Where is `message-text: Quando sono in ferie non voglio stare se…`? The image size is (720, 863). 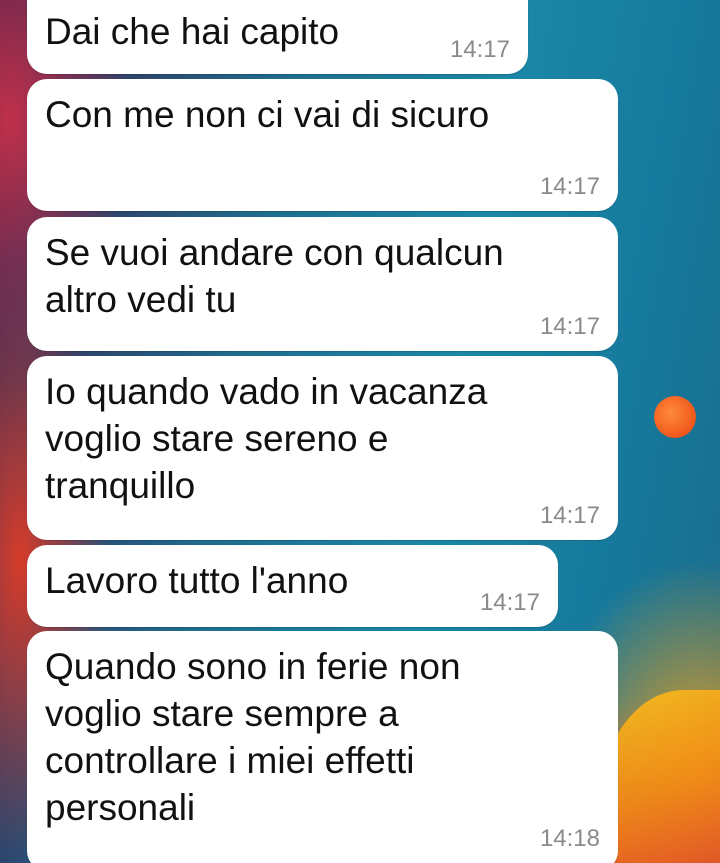
message-text: Quando sono in ferie non voglio stare se… is located at coordinates (253, 737).